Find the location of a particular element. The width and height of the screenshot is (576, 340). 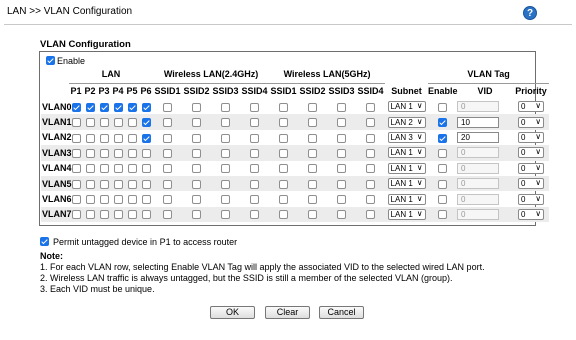

permit-untagged-checkbox is located at coordinates (44, 242).